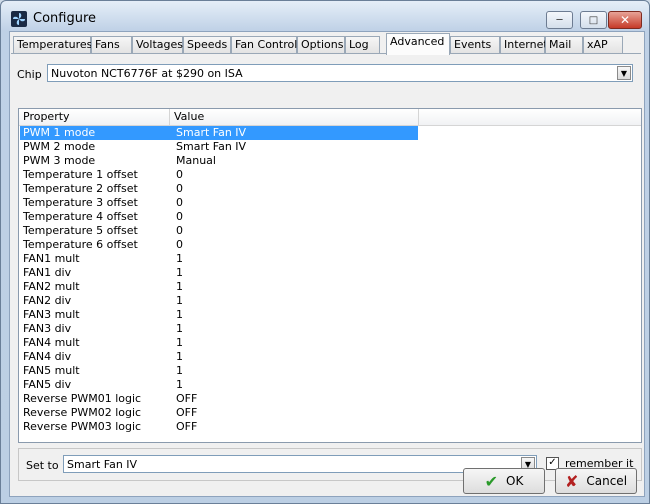 This screenshot has width=650, height=504. I want to click on maximize-icon: □, so click(593, 20).